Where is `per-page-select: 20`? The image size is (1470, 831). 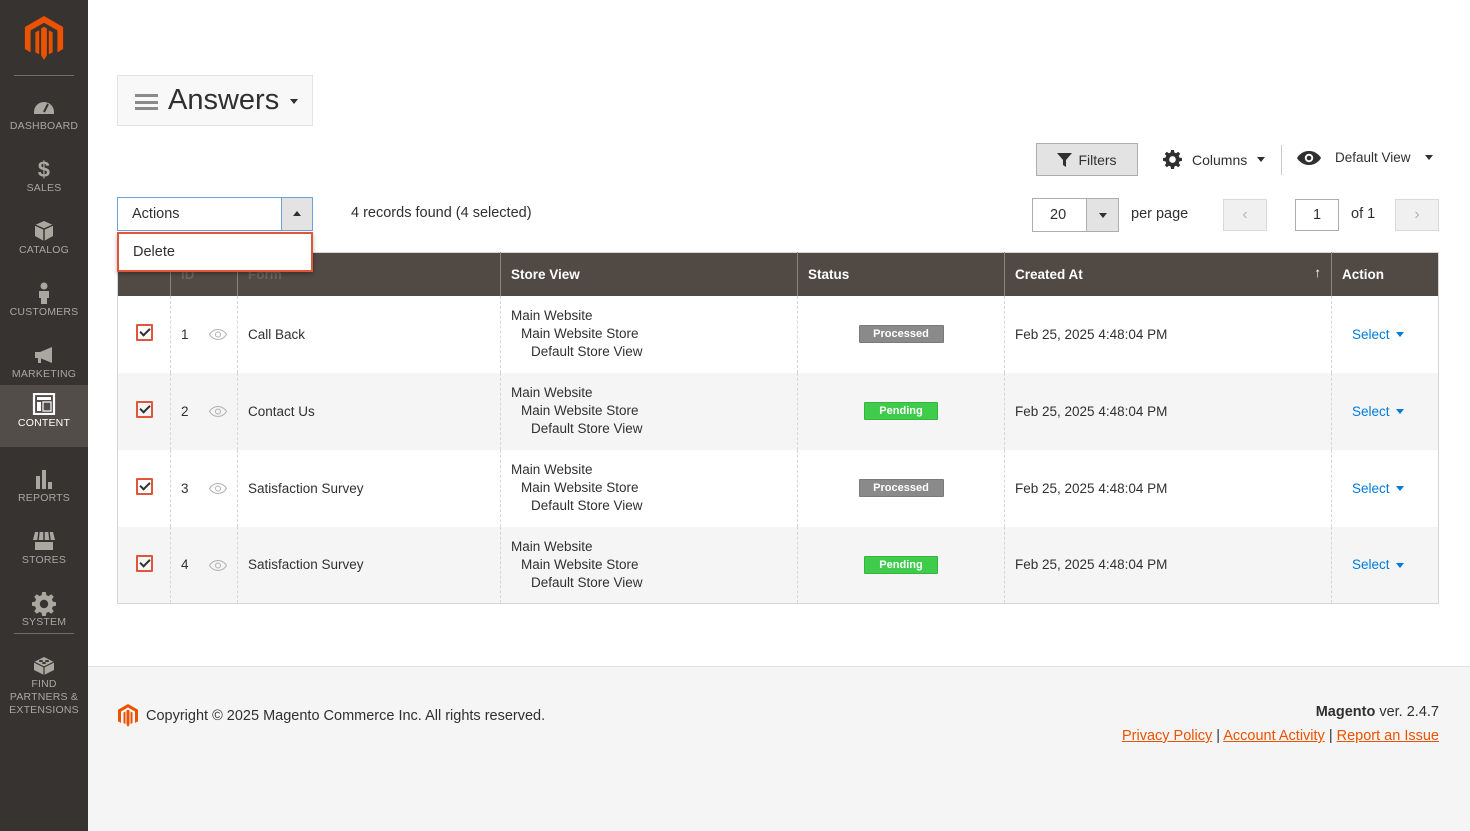 per-page-select: 20 is located at coordinates (1075, 215).